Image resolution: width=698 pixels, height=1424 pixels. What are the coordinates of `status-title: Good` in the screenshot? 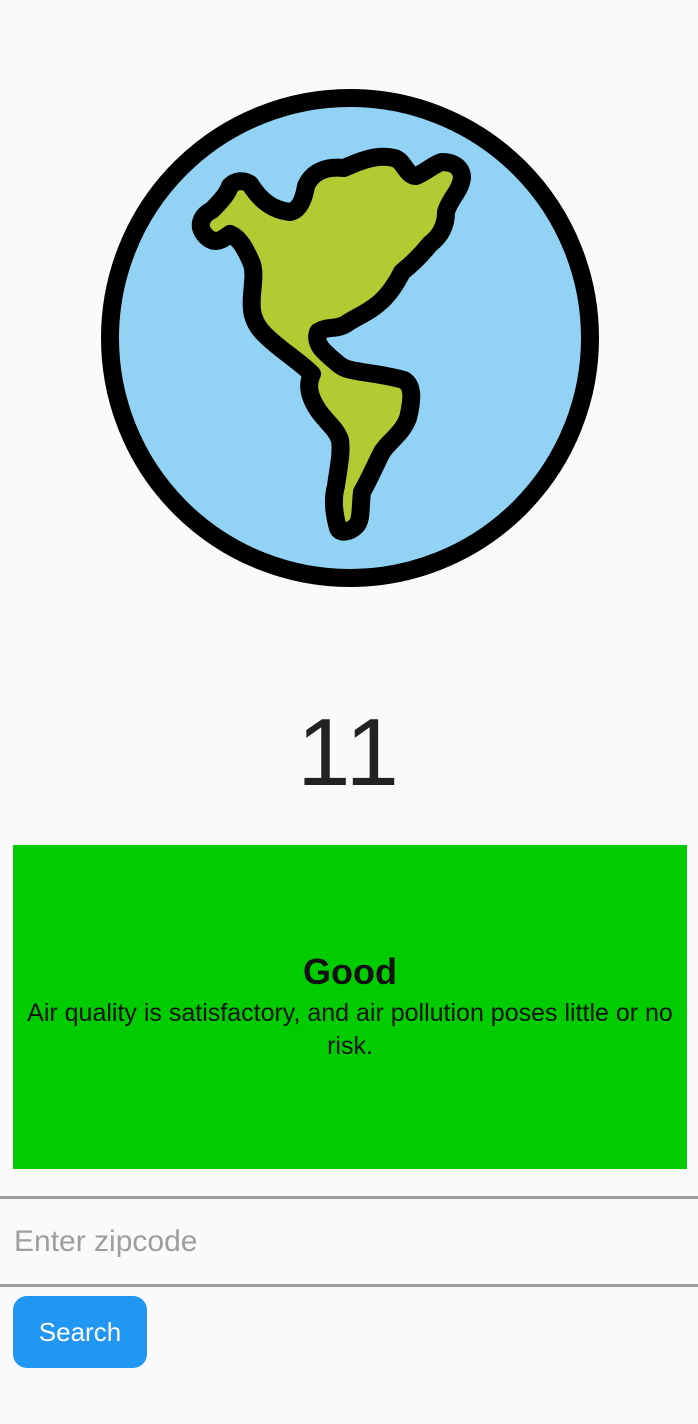 It's located at (350, 971).